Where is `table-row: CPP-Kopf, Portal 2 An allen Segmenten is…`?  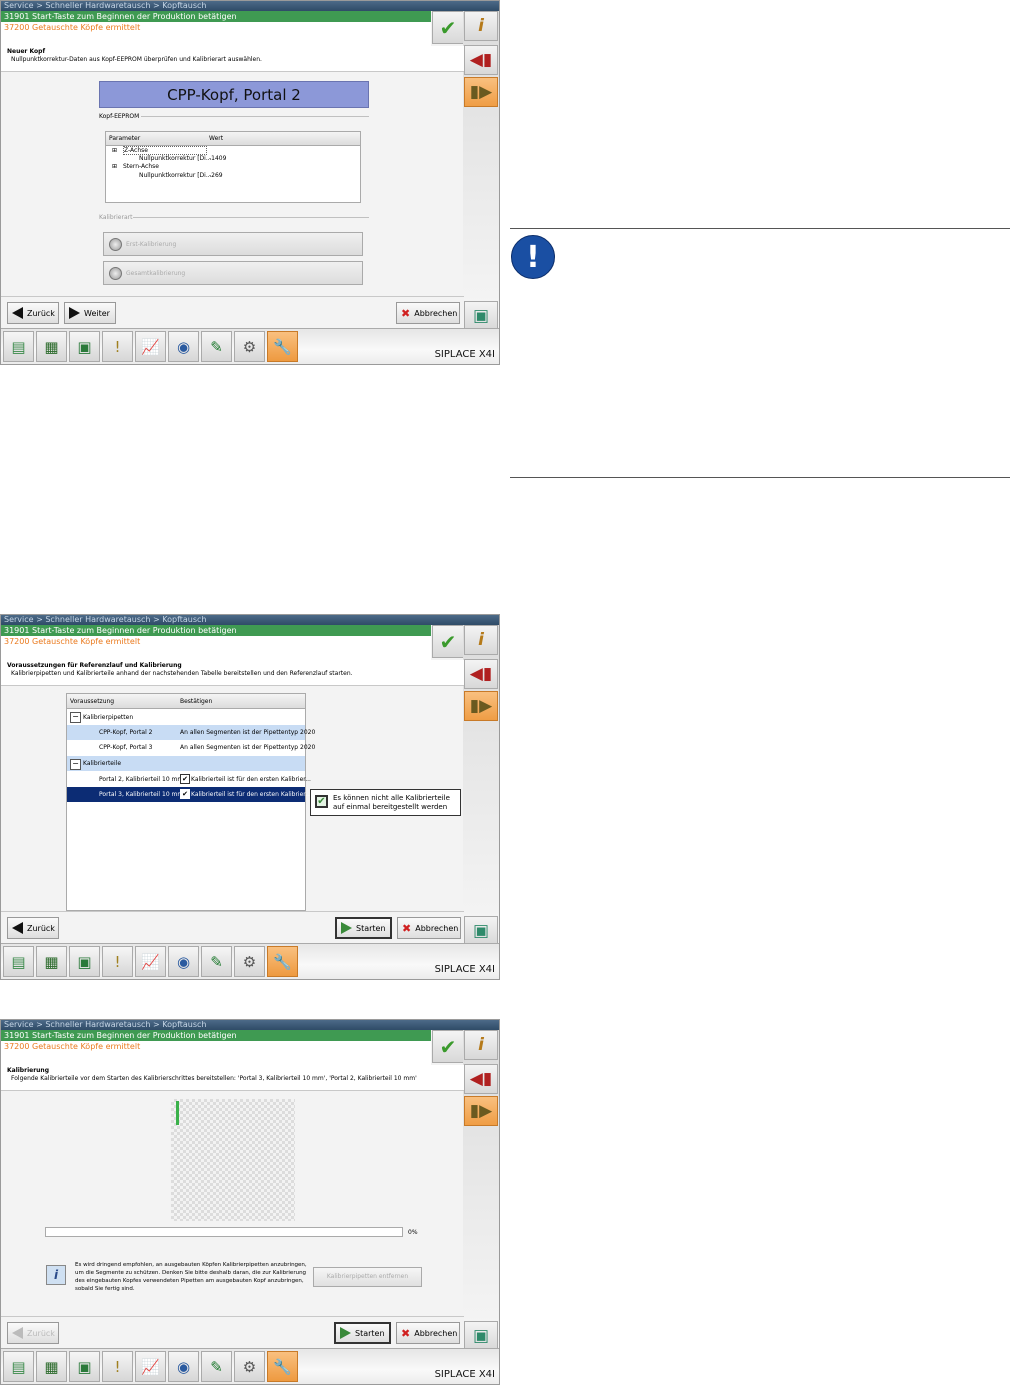
table-row: CPP-Kopf, Portal 2 An allen Segmenten is… is located at coordinates (191, 732).